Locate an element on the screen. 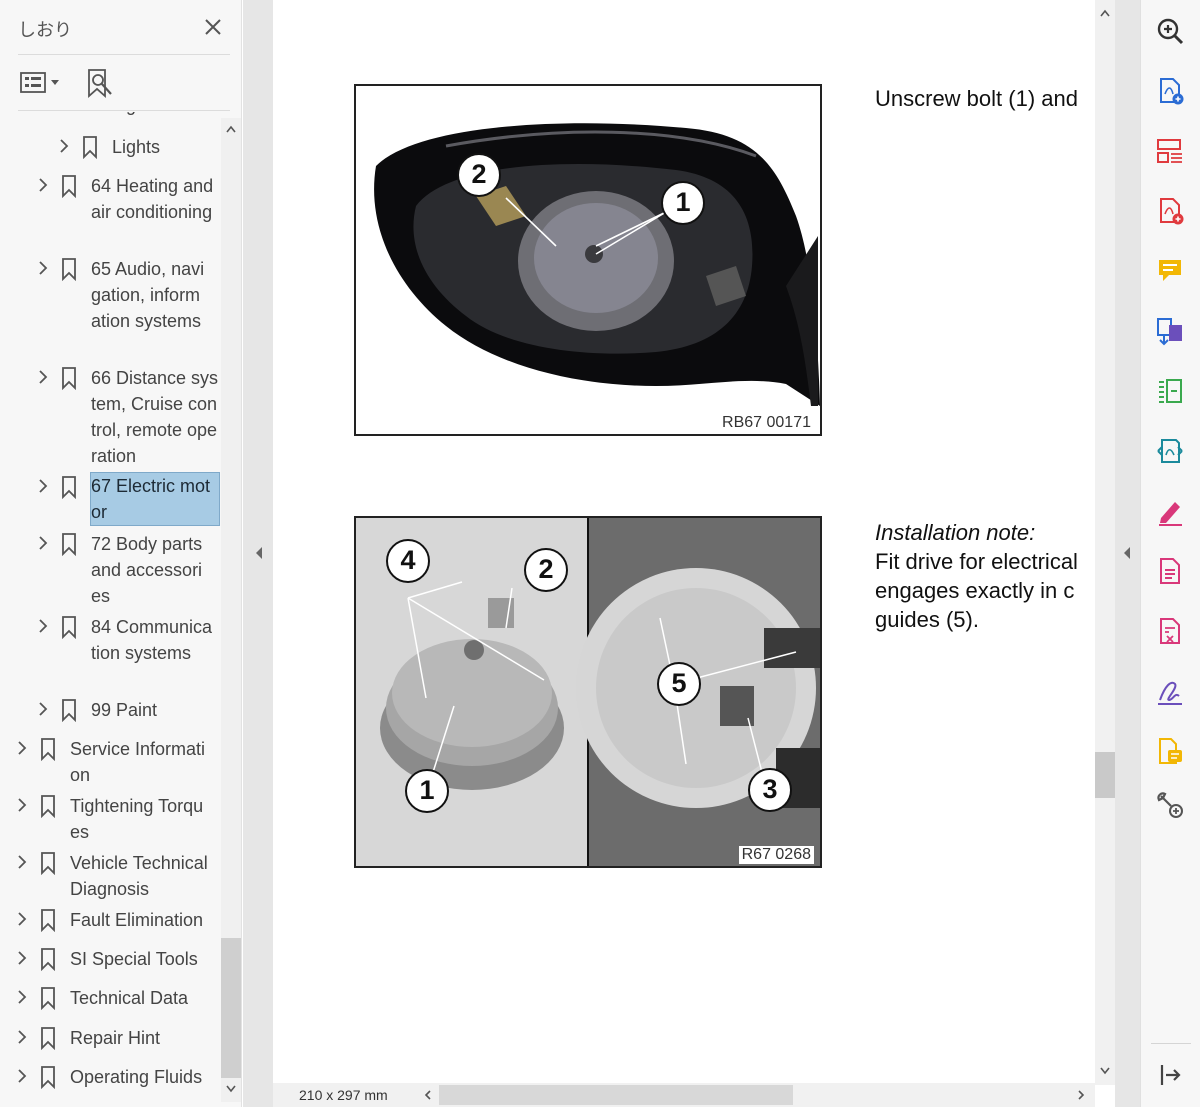 Image resolution: width=1200 pixels, height=1107 pixels. bookmark-label: Operating Fluids is located at coordinates (136, 1077).